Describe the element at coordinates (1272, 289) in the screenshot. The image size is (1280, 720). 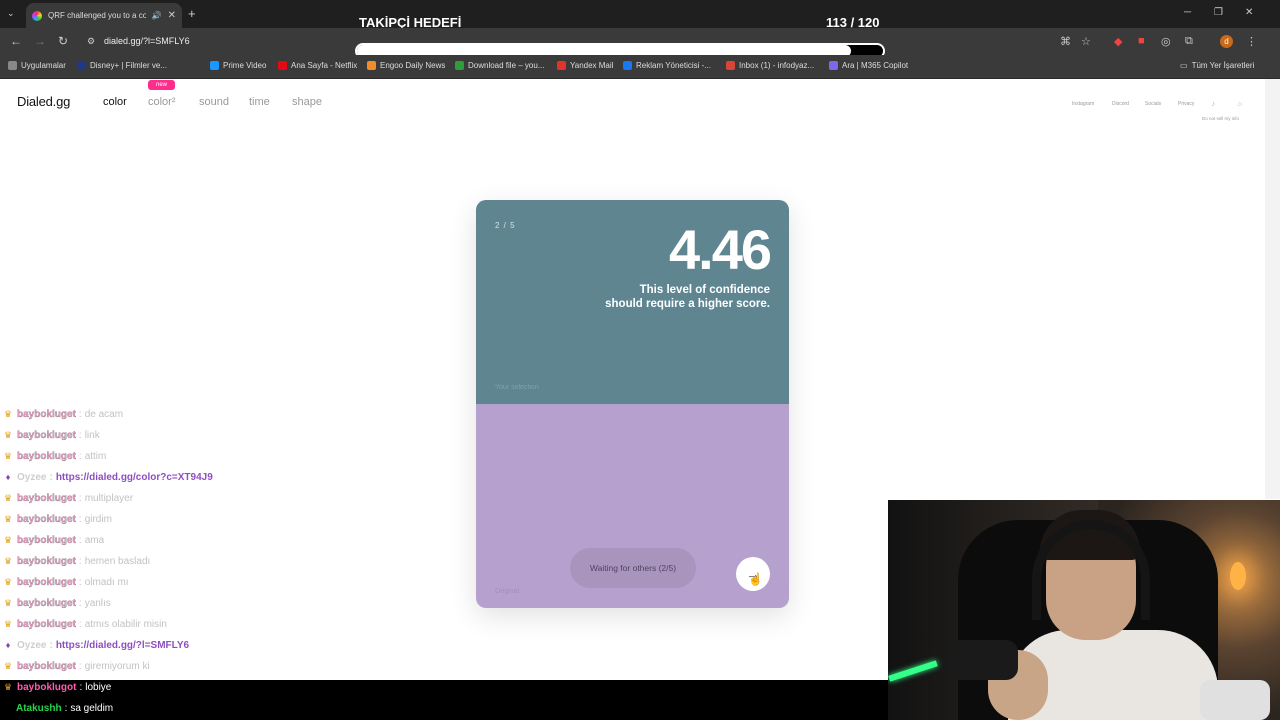
I see `scrollbar` at that location.